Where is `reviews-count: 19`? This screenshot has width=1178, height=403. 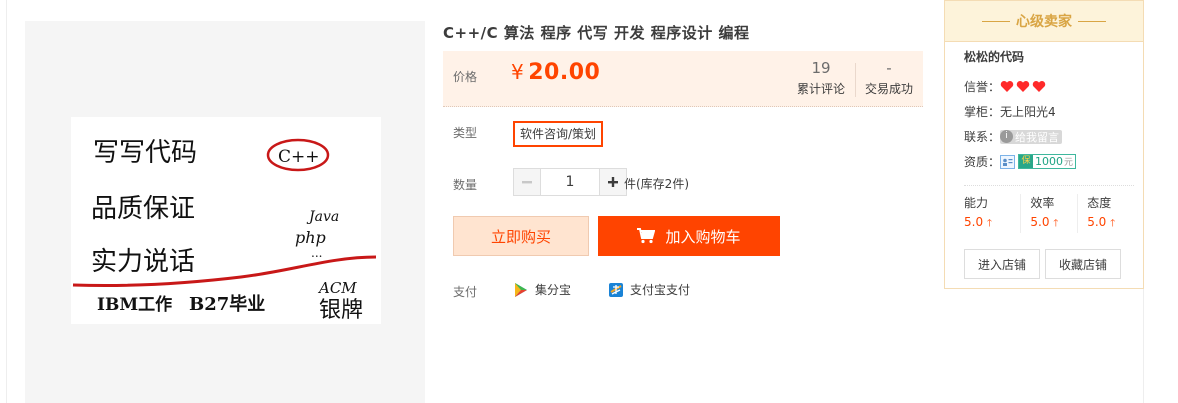 reviews-count: 19 is located at coordinates (821, 68).